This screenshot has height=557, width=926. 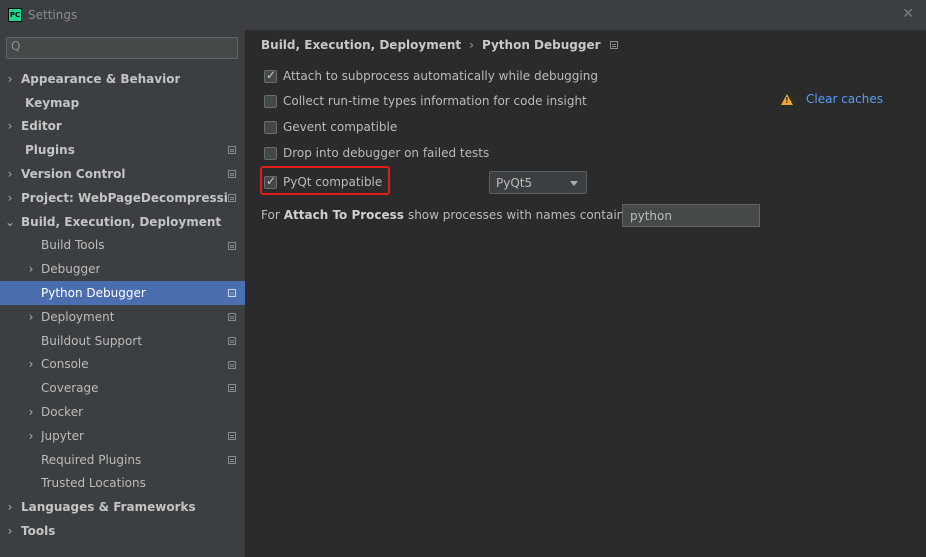 I want to click on tree-item-label: Editor, so click(x=41, y=126).